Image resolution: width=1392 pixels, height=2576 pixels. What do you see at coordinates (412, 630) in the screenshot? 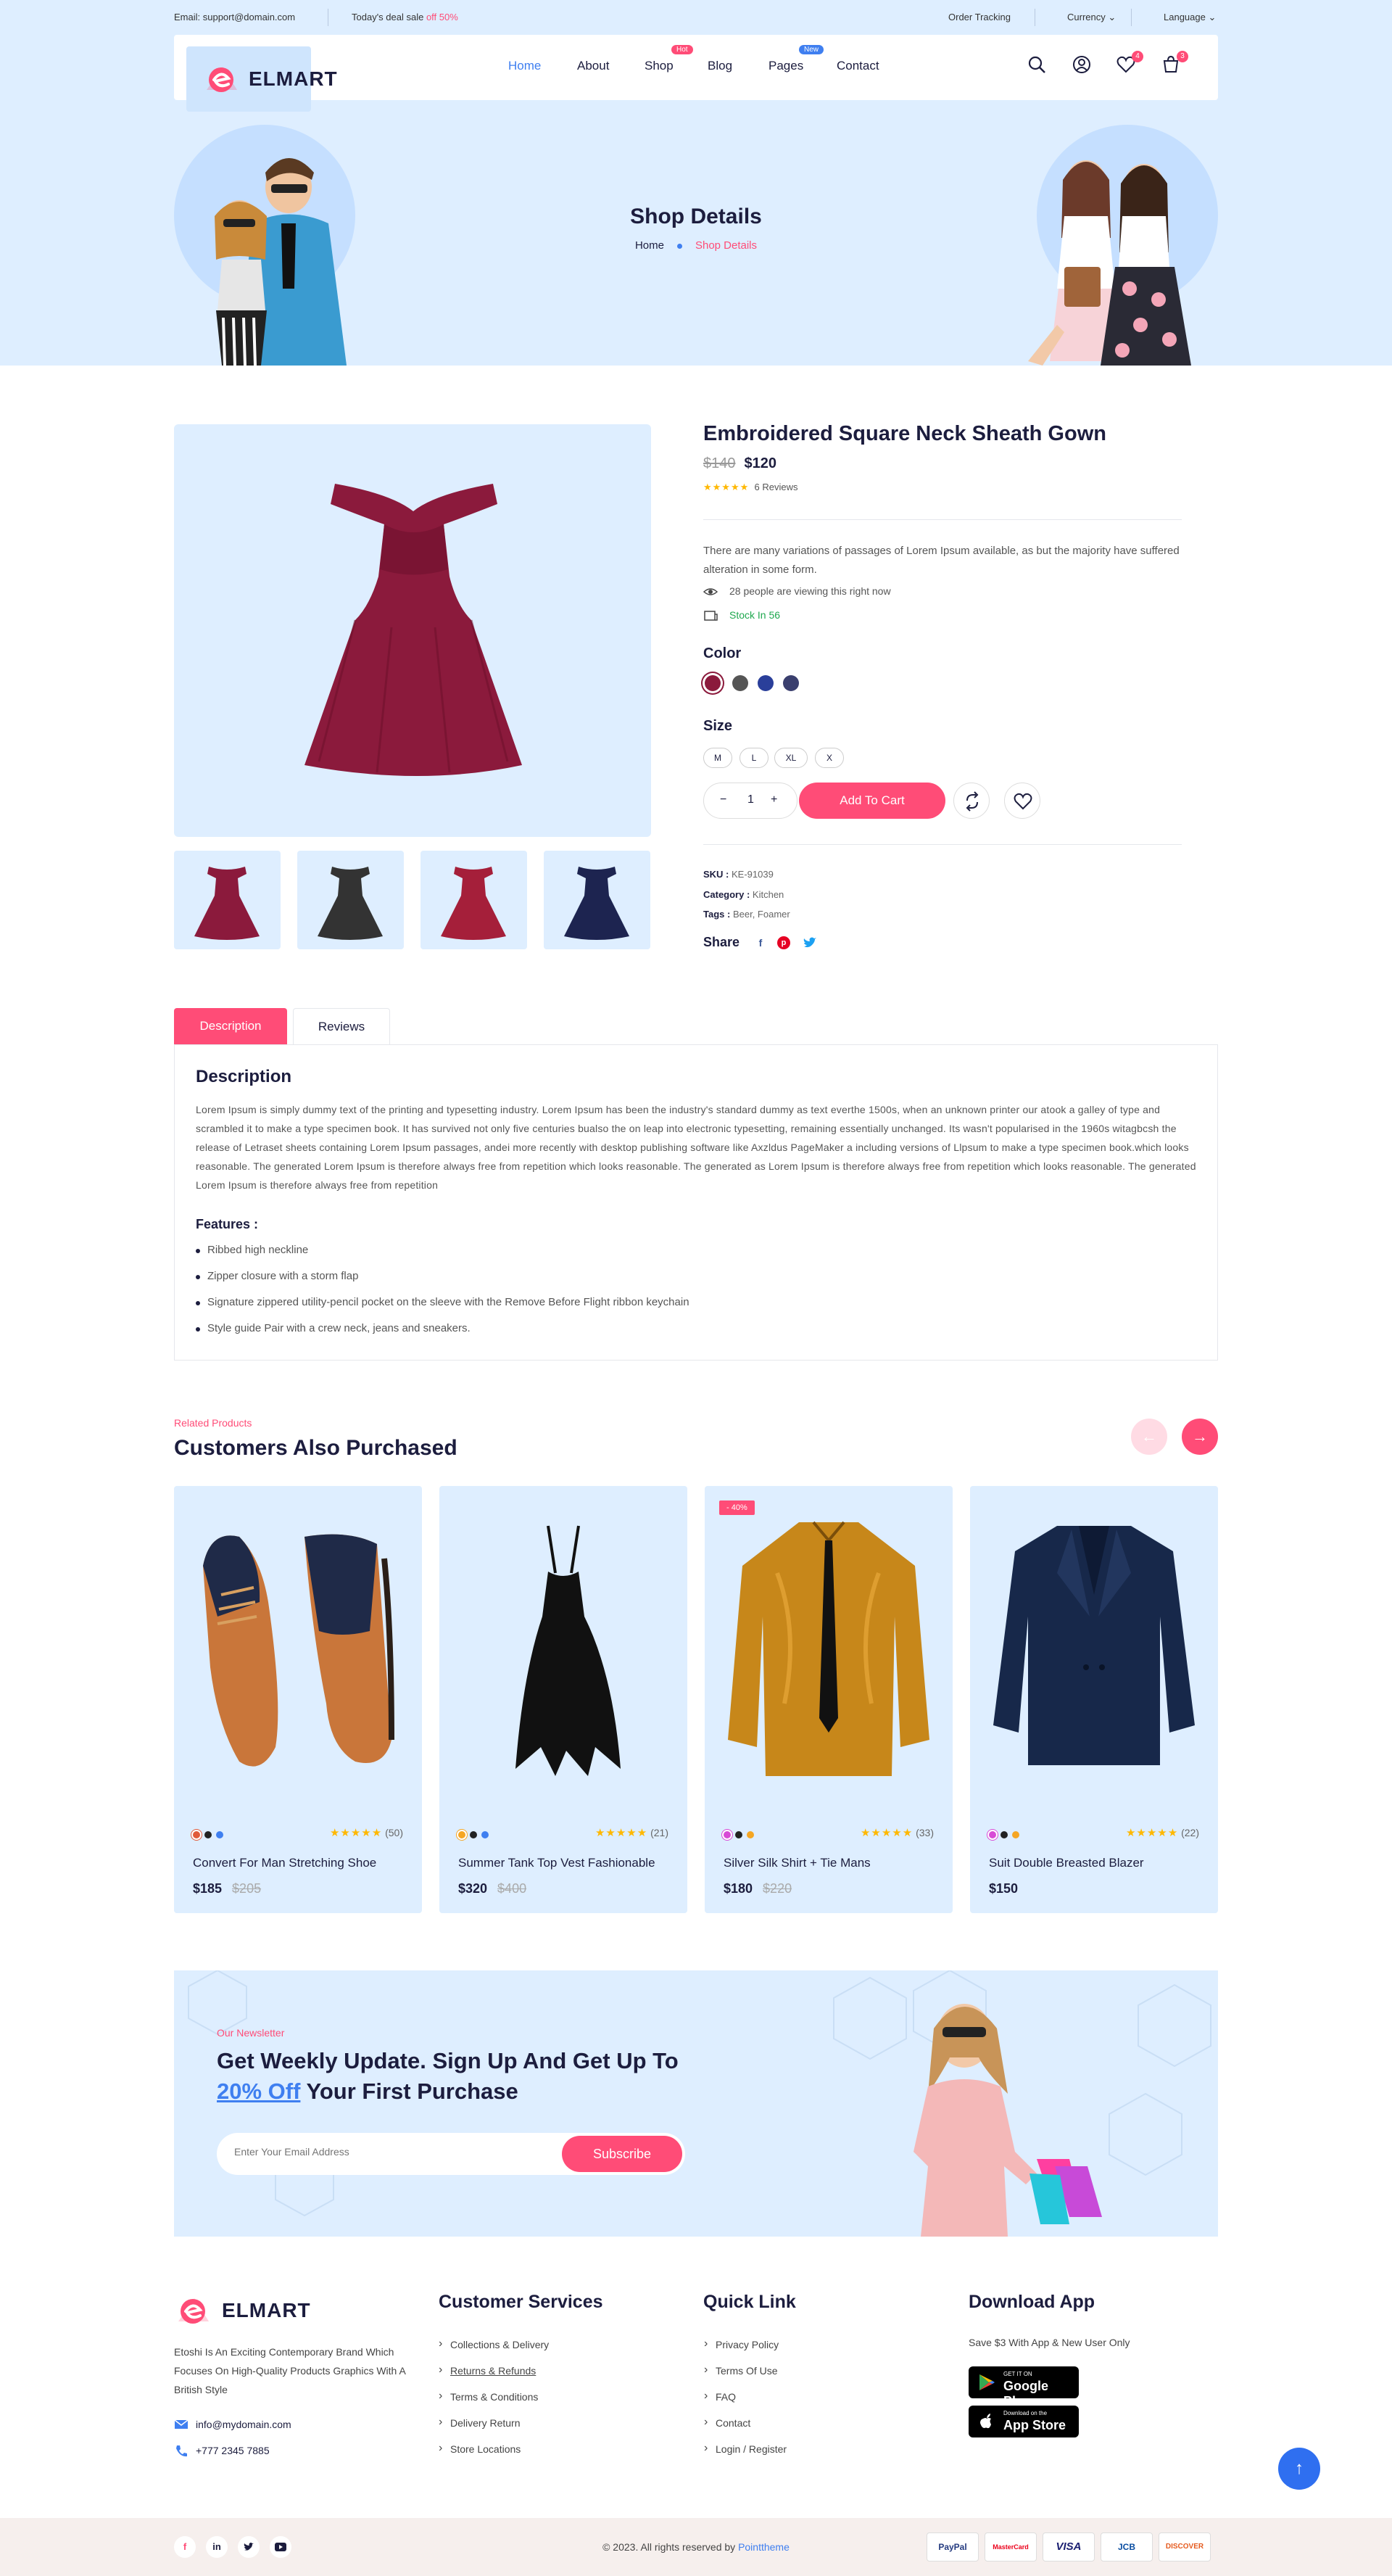
I see `product-main-image` at bounding box center [412, 630].